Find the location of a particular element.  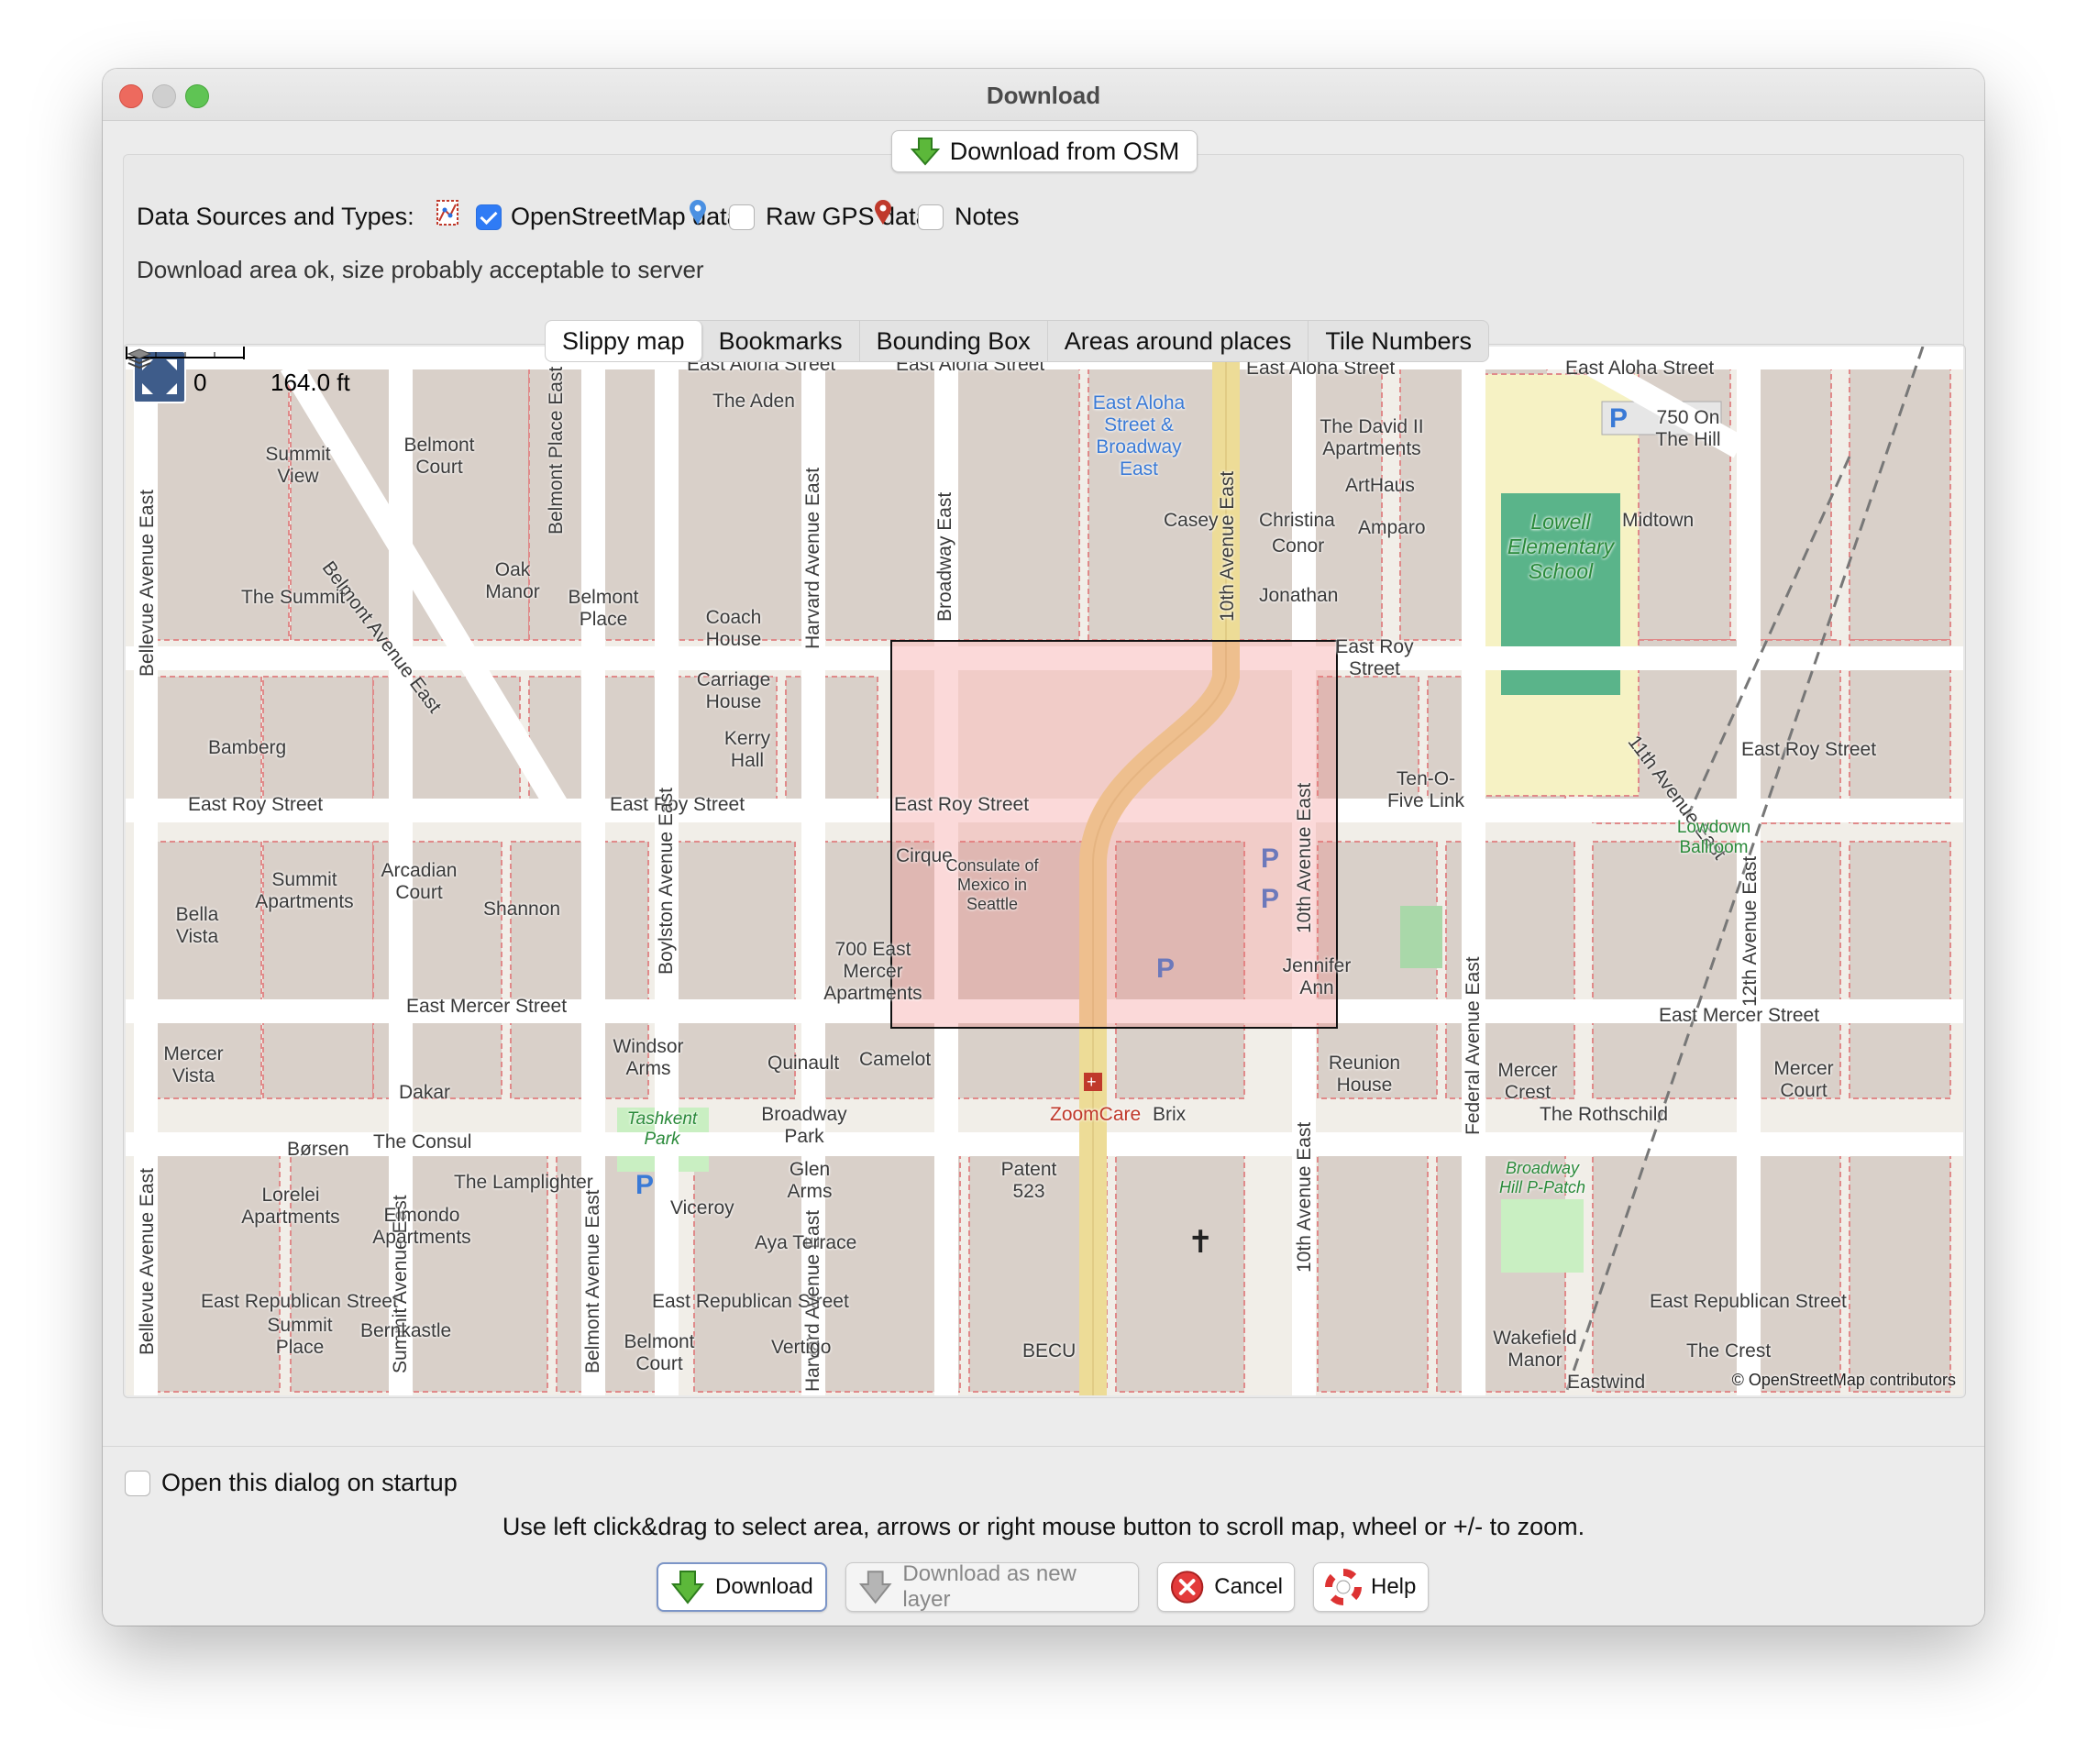

place-label: Vertigo is located at coordinates (801, 1347).